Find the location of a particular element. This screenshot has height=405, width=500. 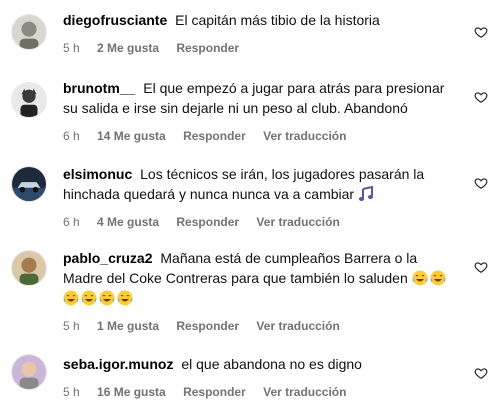

comment-meta: 6 h 4 Me gusta Responder Ver traducción is located at coordinates (261, 222).